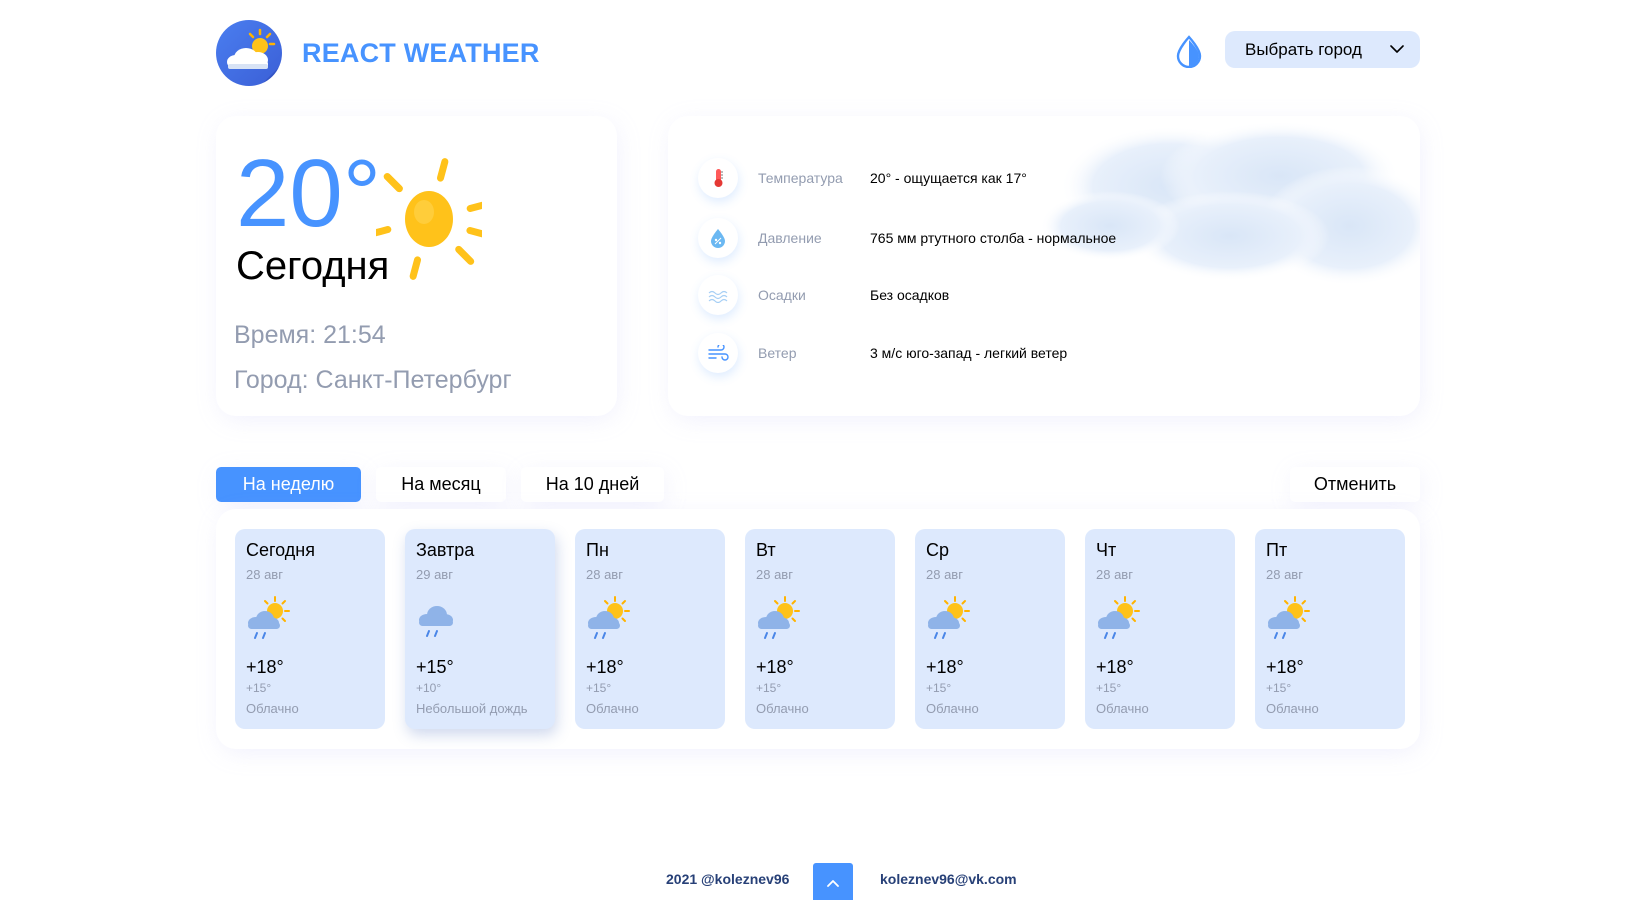 The height and width of the screenshot is (900, 1629). I want to click on precipitation-icon, so click(718, 295).